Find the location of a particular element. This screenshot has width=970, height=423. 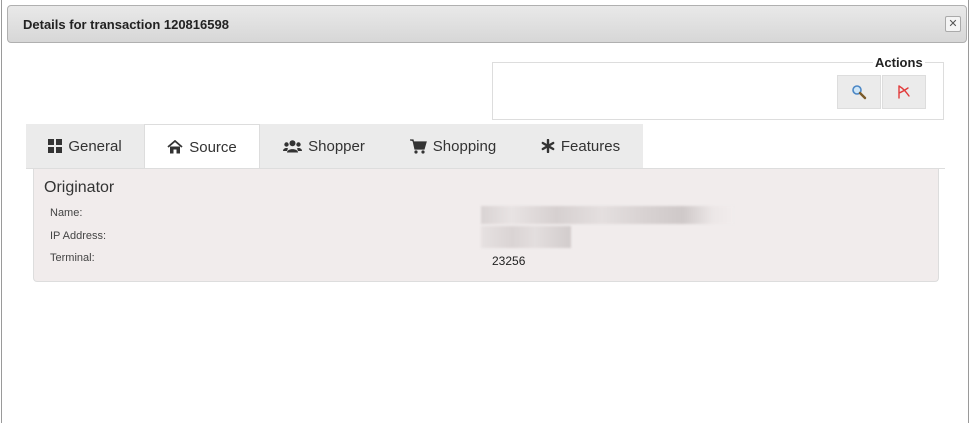

search-button is located at coordinates (859, 92).